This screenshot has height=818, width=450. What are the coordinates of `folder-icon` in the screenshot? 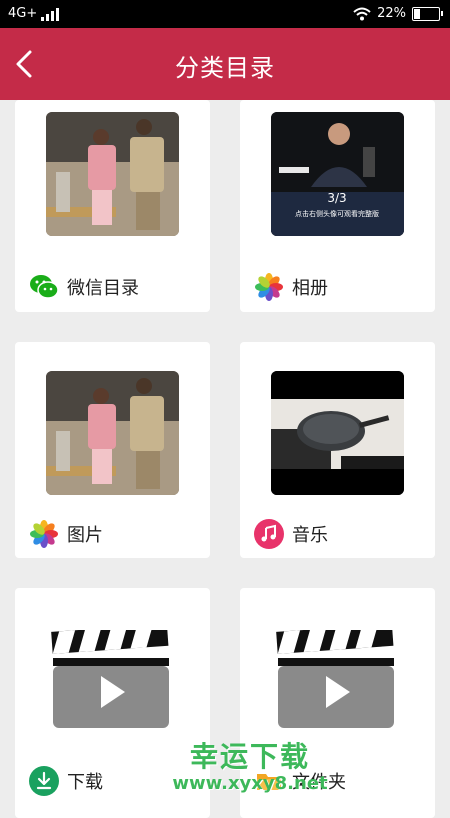 It's located at (269, 782).